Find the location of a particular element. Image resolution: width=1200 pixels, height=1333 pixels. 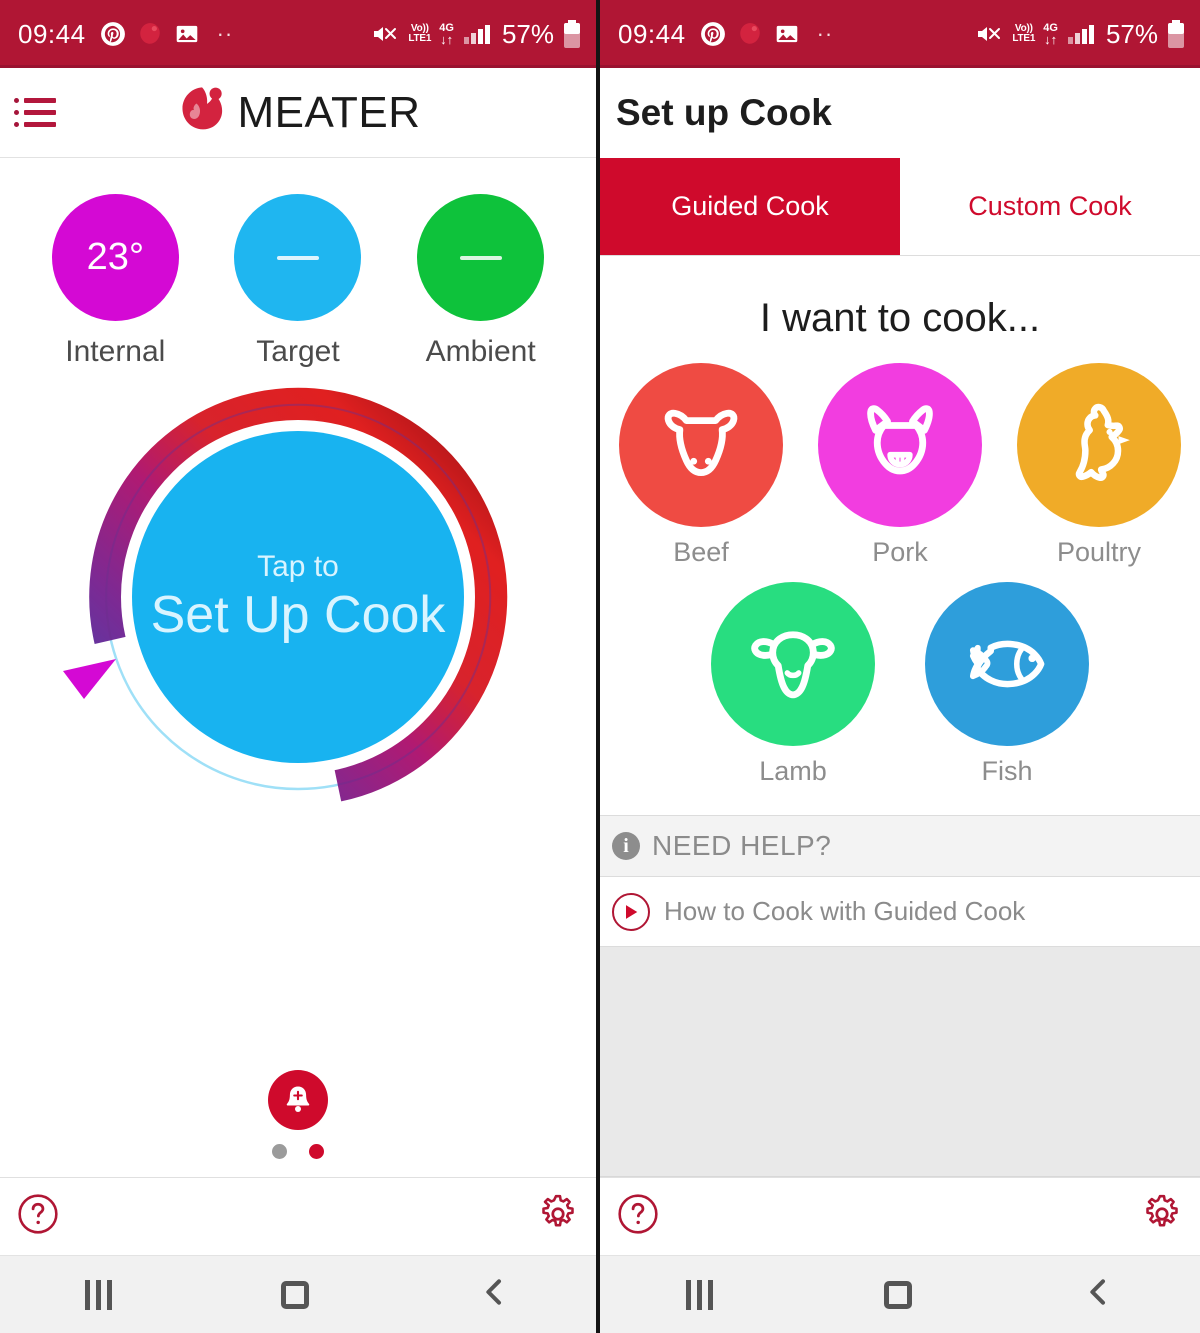

cook-mode-tabs: Guided Cook Custom Cook is located at coordinates (900, 207).